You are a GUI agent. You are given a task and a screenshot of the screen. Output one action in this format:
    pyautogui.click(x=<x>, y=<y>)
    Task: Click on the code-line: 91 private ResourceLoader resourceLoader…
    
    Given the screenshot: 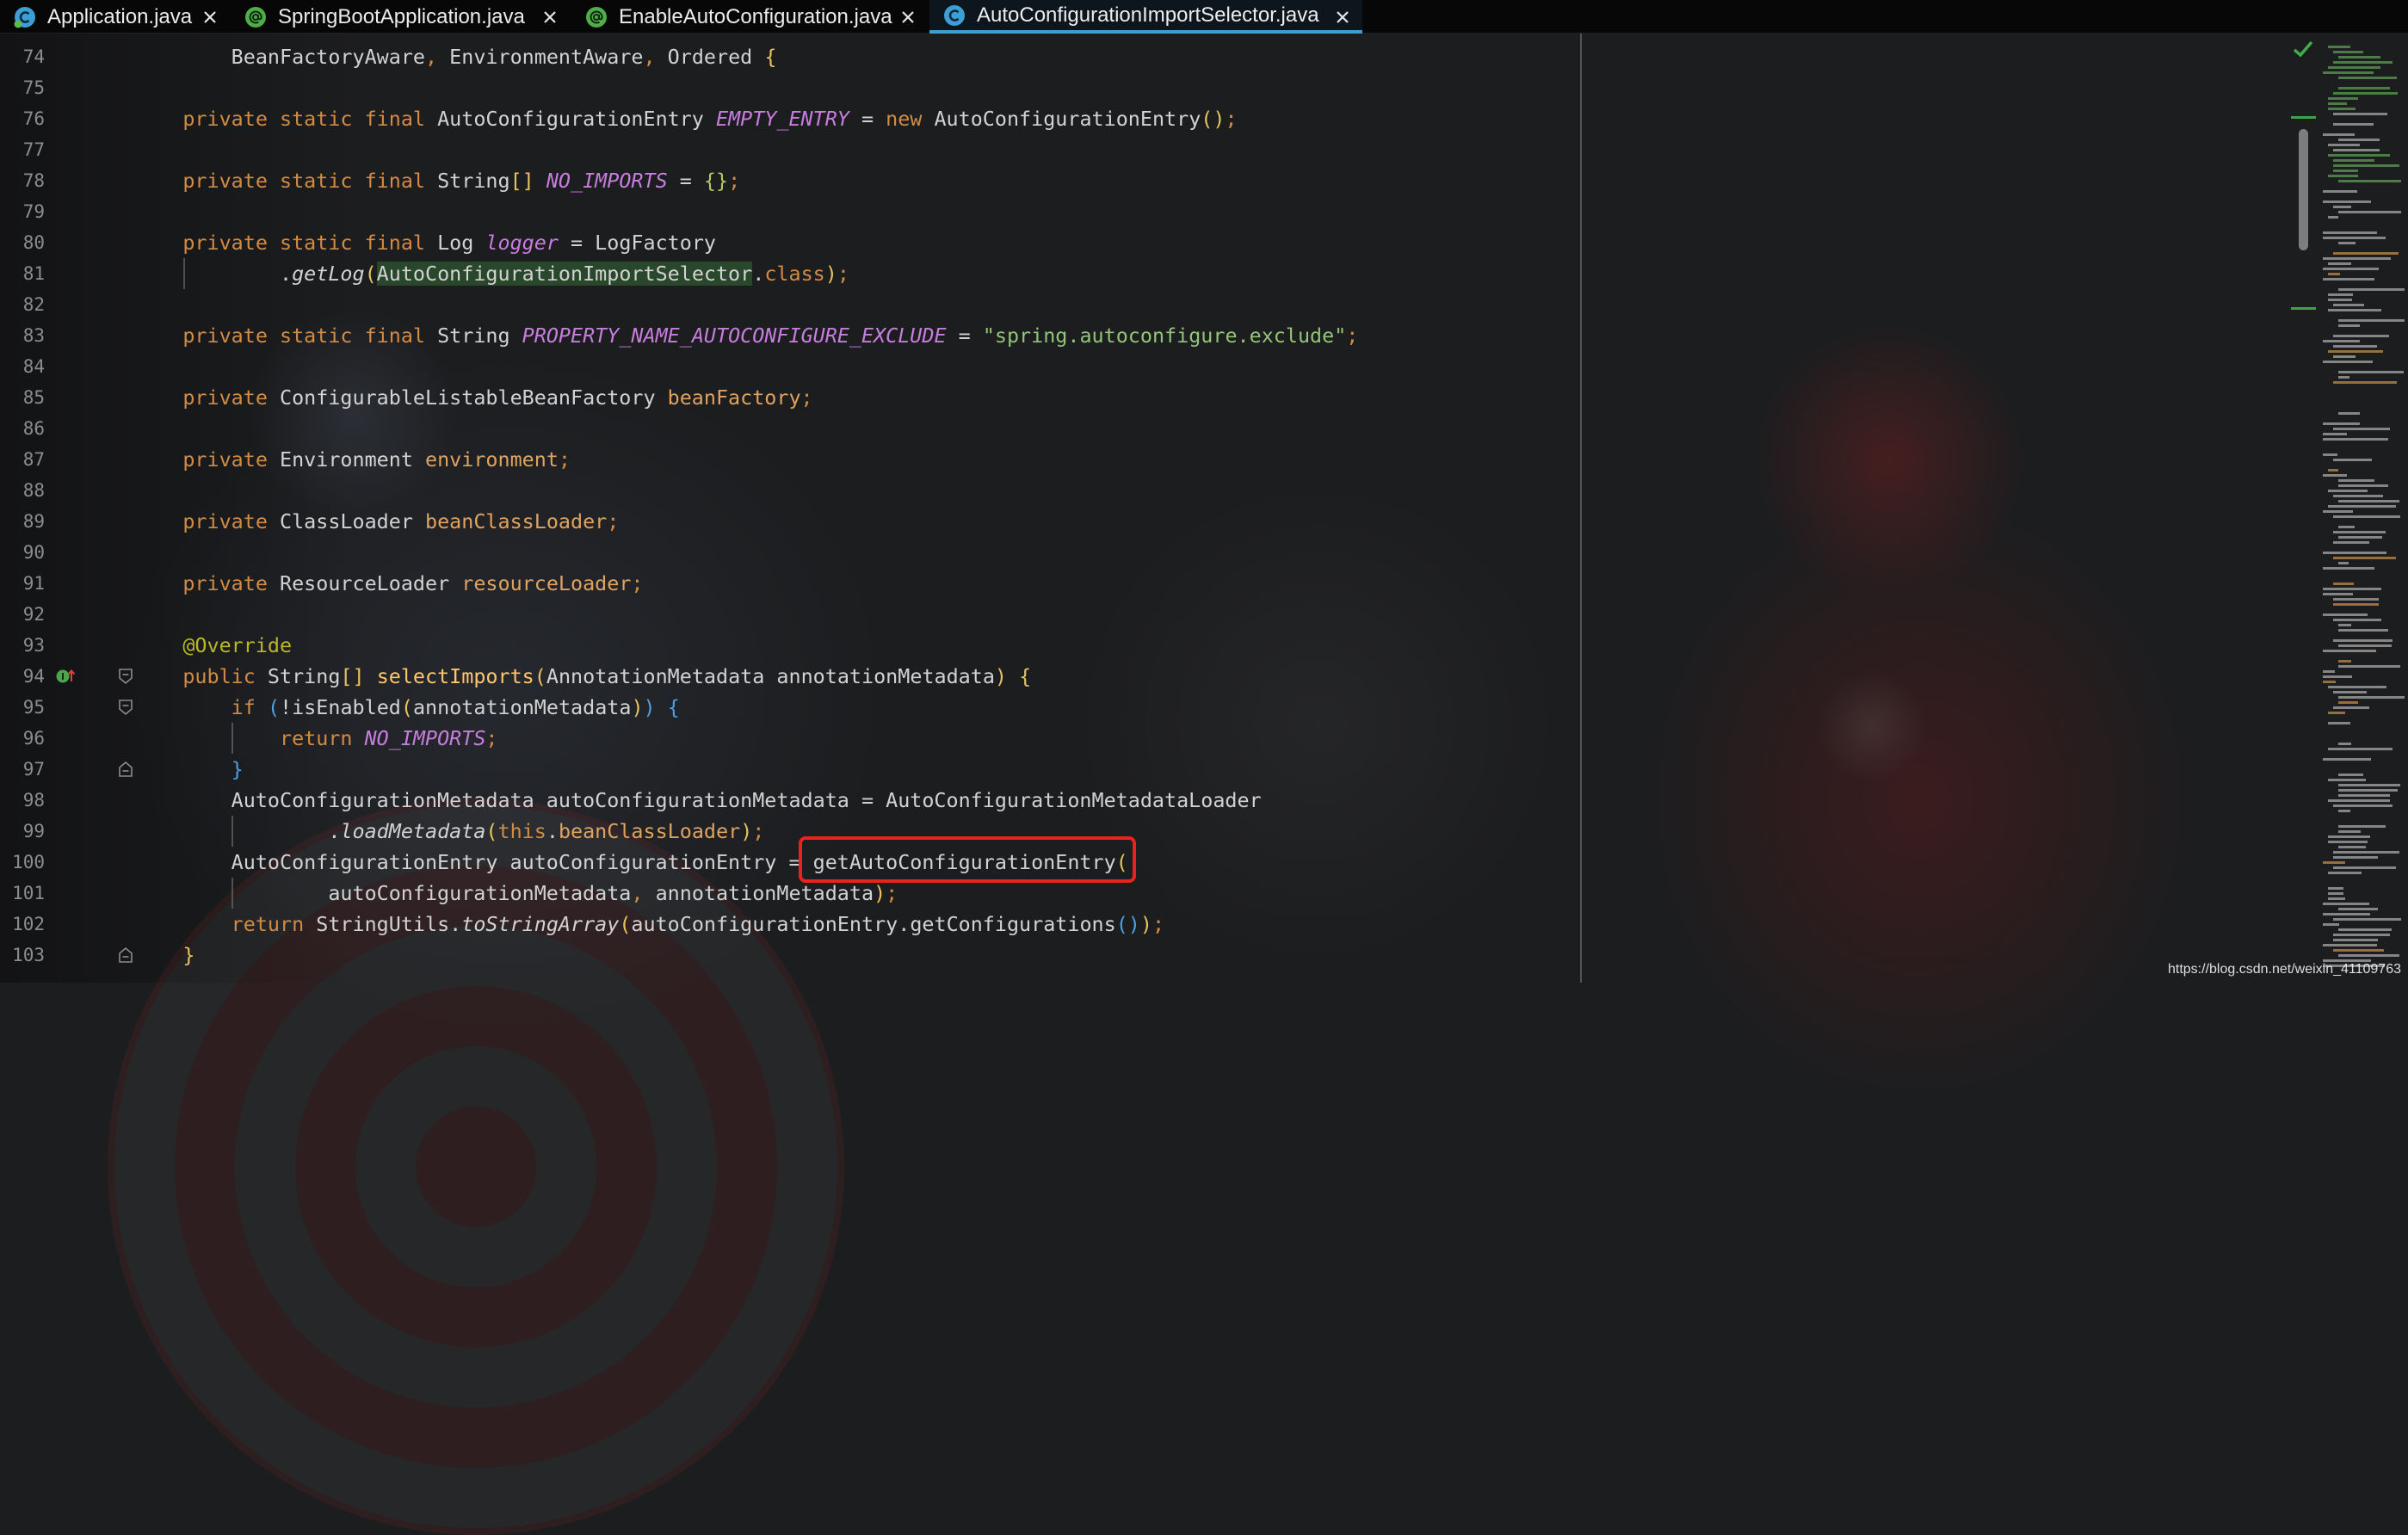 What is the action you would take?
    pyautogui.click(x=1145, y=583)
    